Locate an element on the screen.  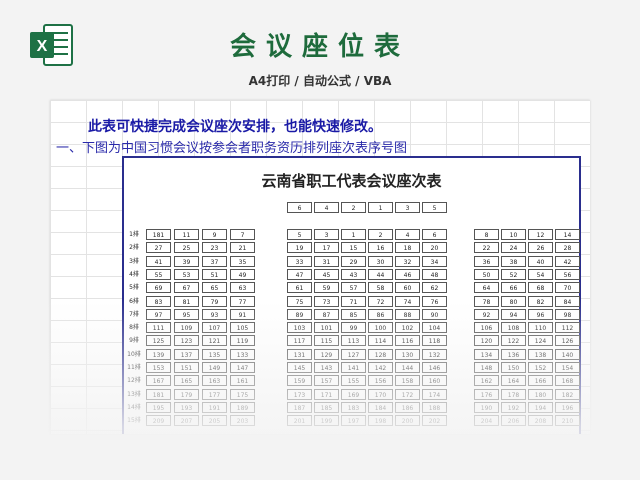
seat-cell: 22 is located at coordinates (486, 248).